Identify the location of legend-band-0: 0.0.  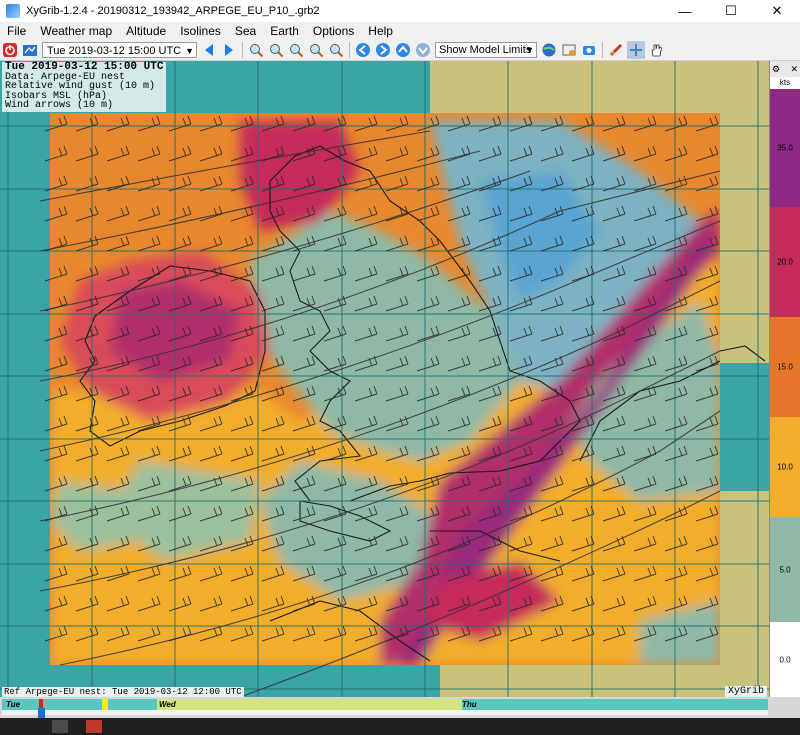
(785, 659).